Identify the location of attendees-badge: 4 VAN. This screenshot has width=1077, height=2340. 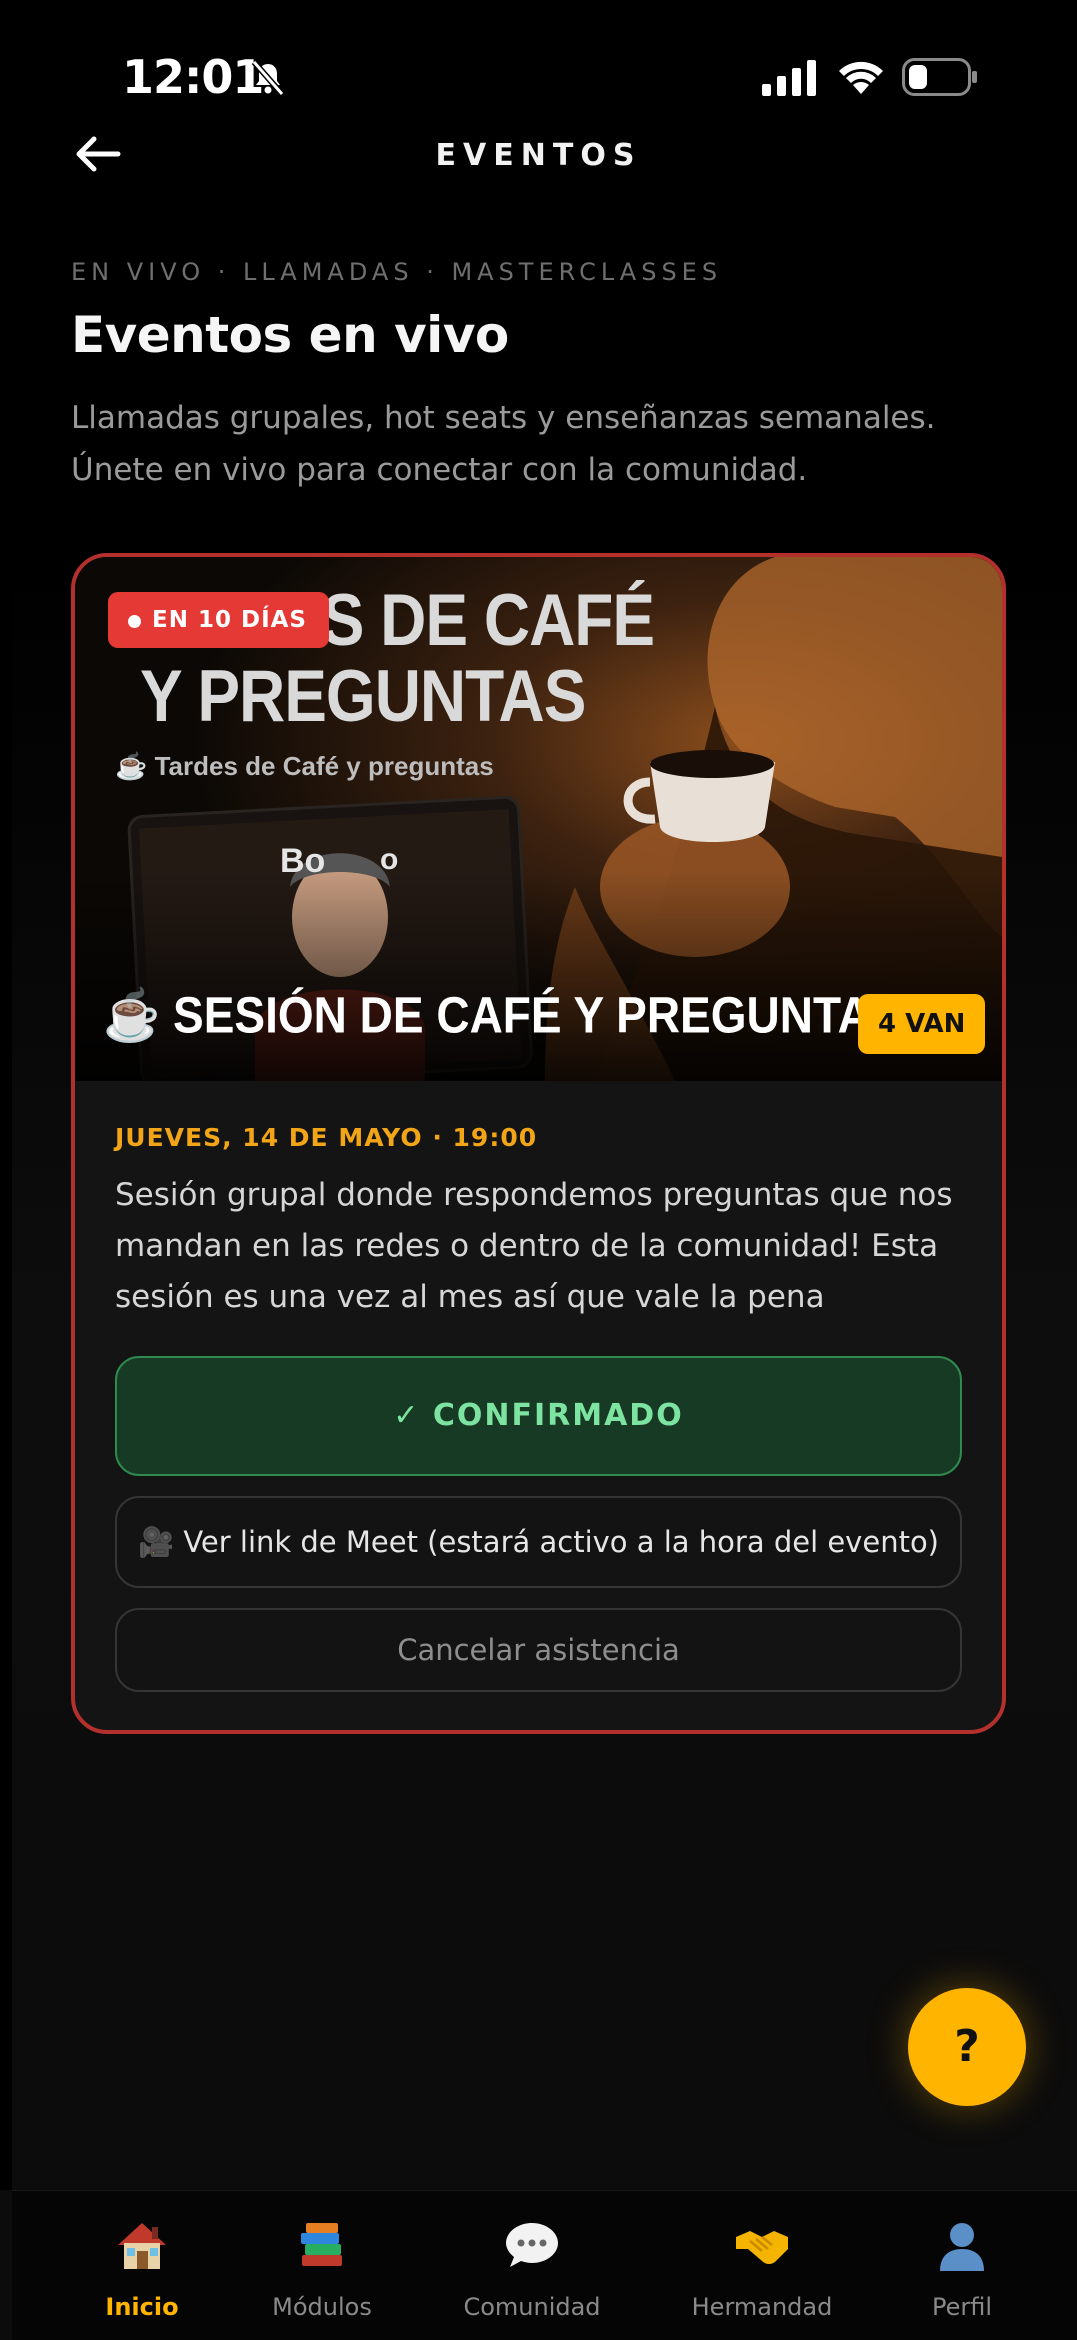
(922, 1024).